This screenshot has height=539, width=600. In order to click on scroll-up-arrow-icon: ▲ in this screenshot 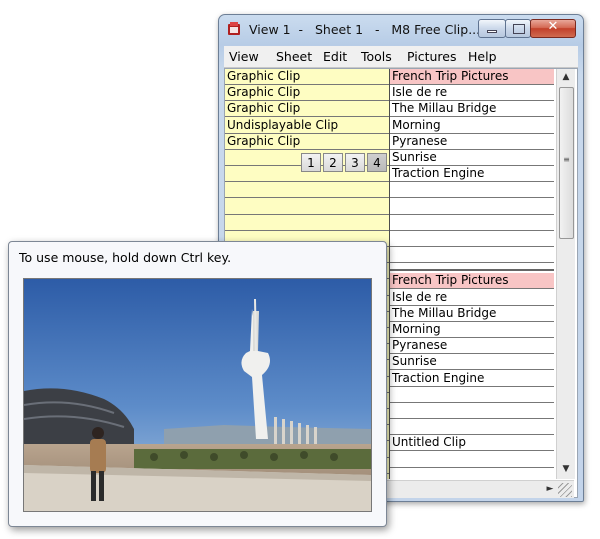, I will do `click(566, 77)`.